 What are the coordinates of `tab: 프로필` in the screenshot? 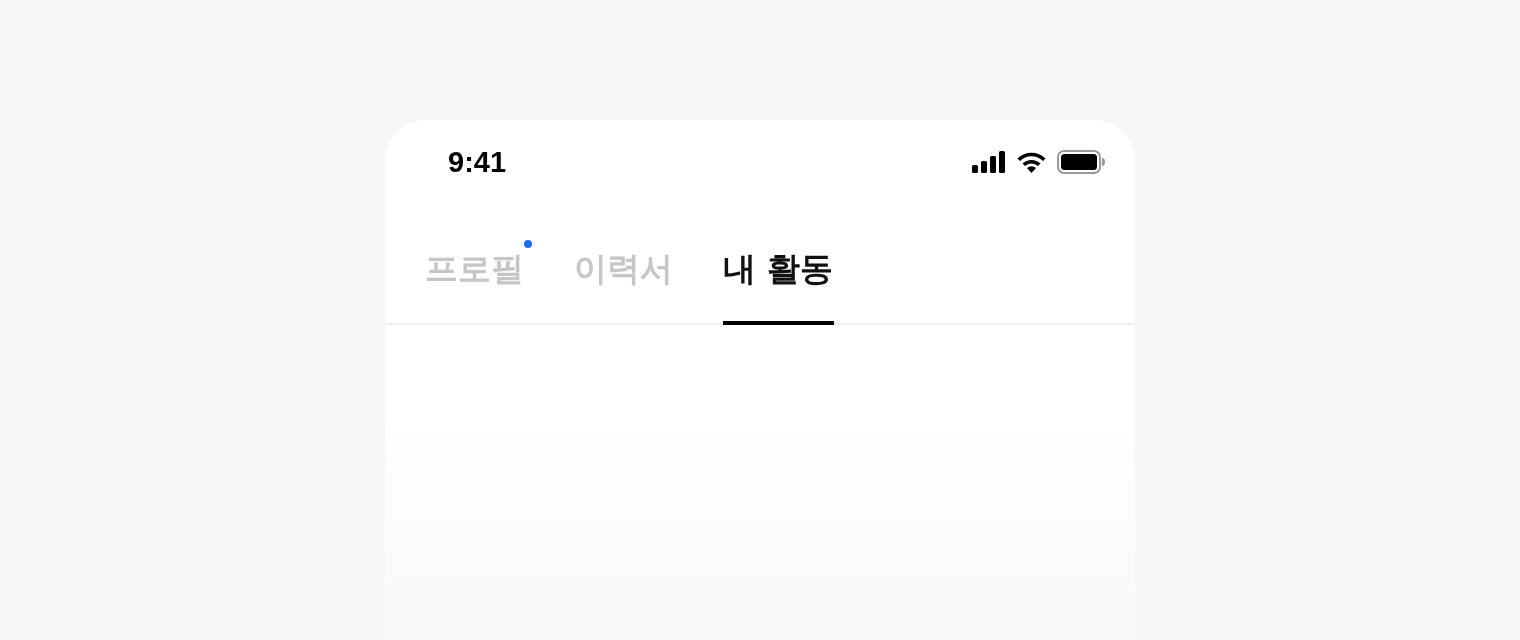 It's located at (478, 267).